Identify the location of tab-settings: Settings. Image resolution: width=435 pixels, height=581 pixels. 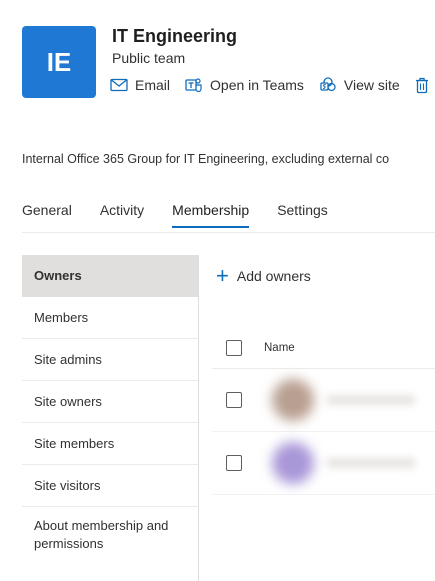
(302, 214).